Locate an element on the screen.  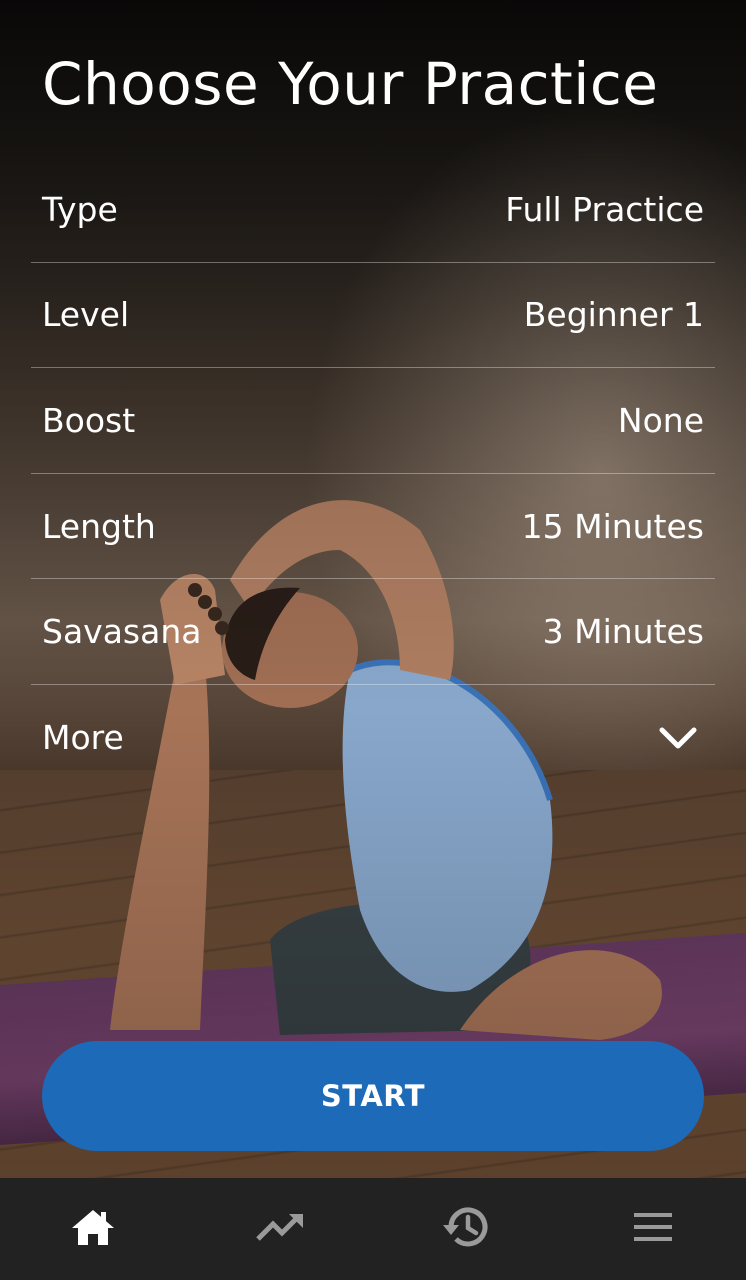
option-label: Length is located at coordinates (99, 526).